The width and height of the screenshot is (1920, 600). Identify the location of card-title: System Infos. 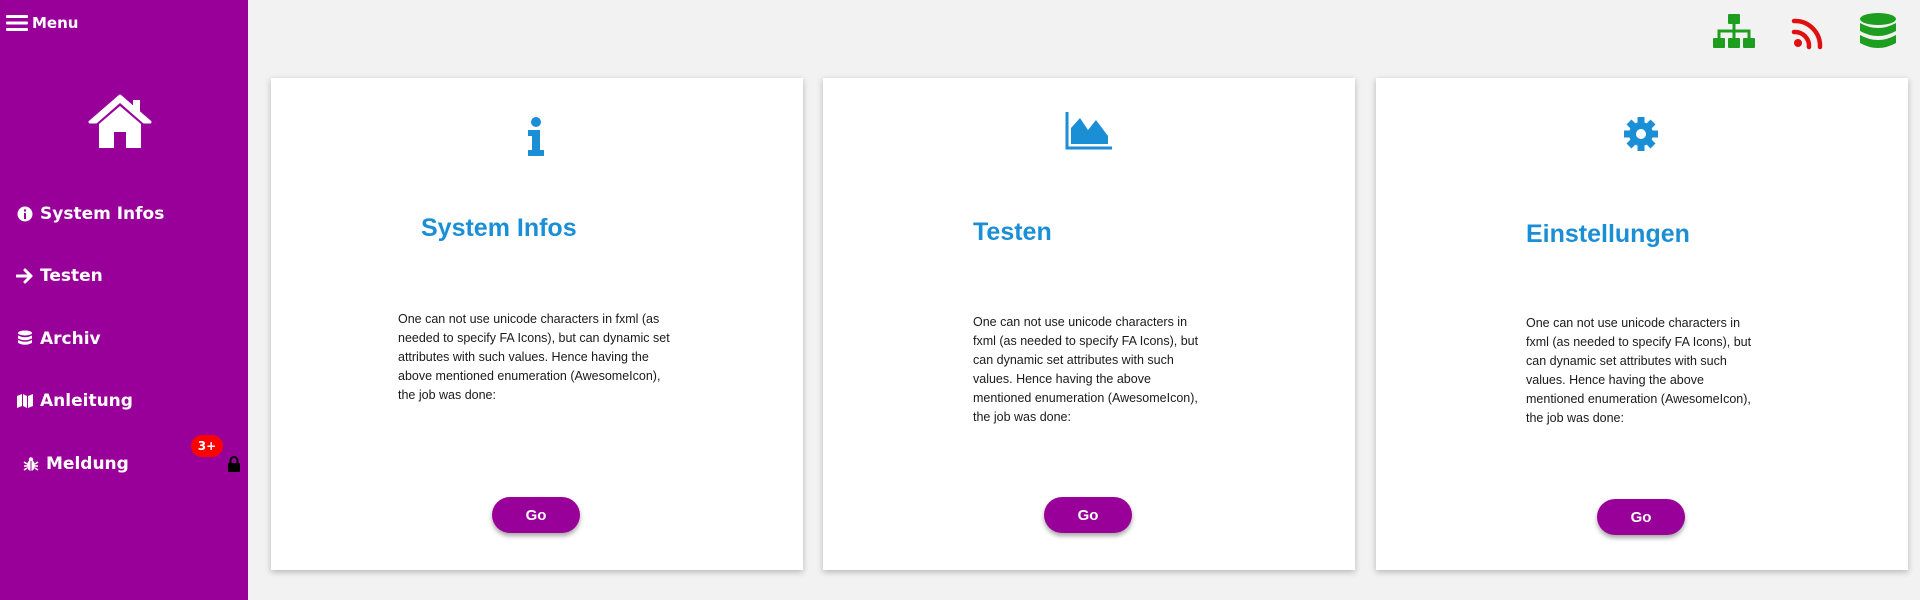
(499, 228).